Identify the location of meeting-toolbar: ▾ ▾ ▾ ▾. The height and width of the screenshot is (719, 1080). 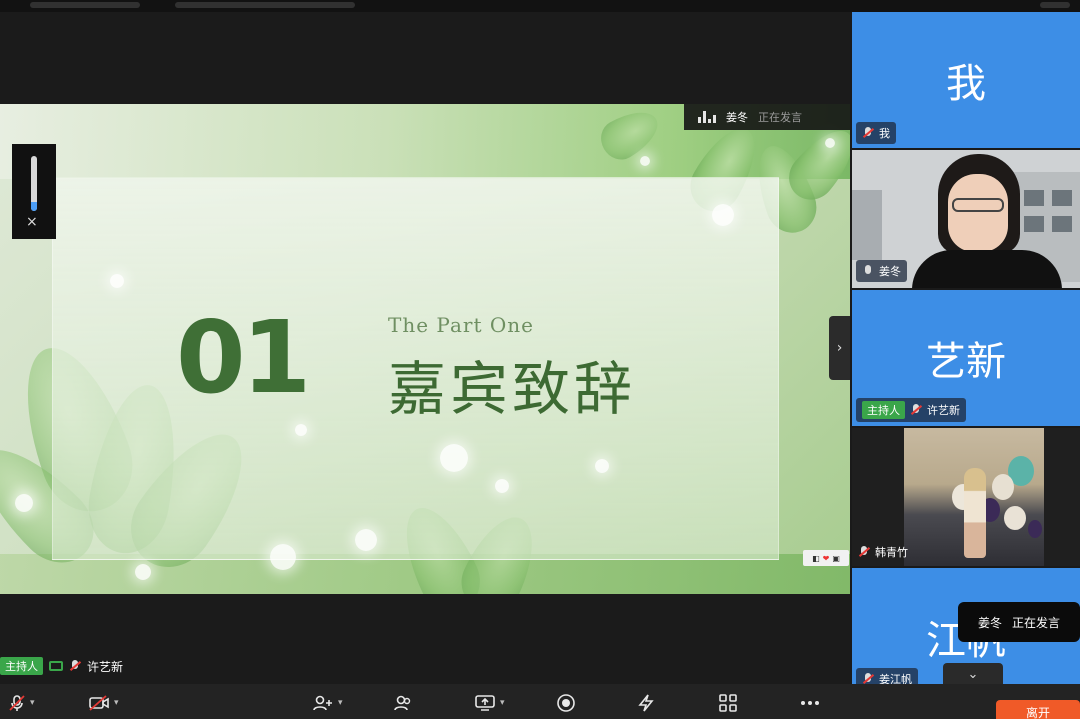
(540, 701).